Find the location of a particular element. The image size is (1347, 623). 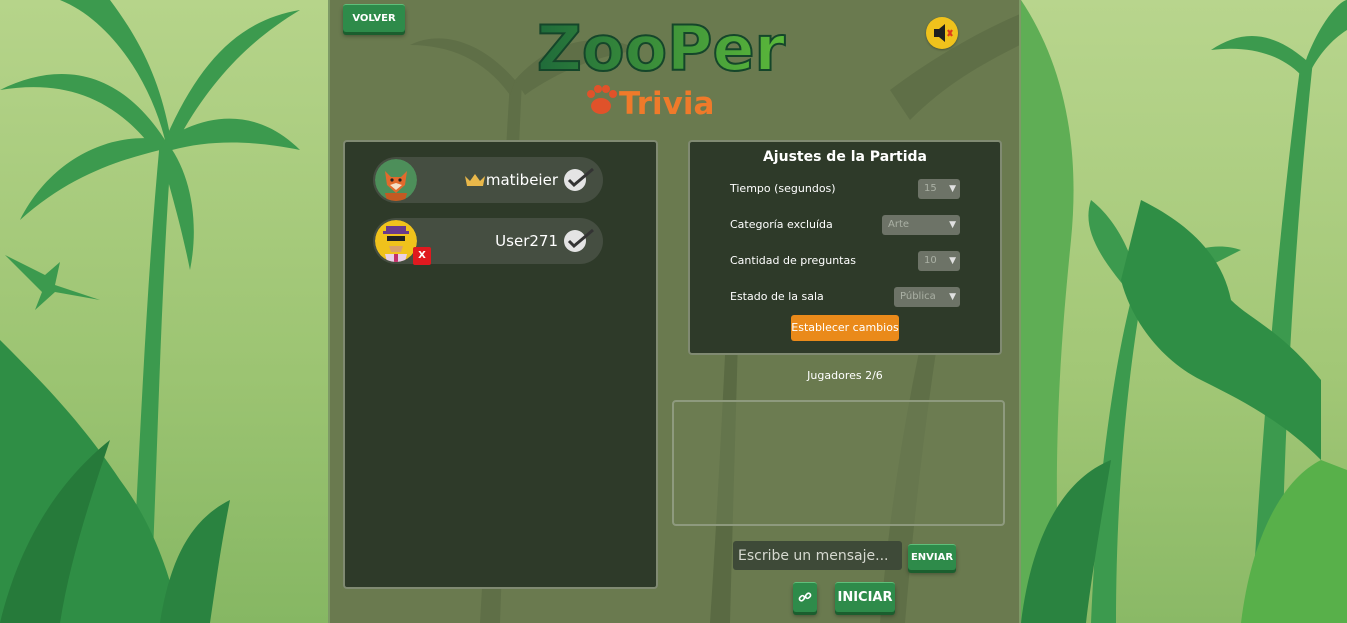

chat-input is located at coordinates (817, 555).